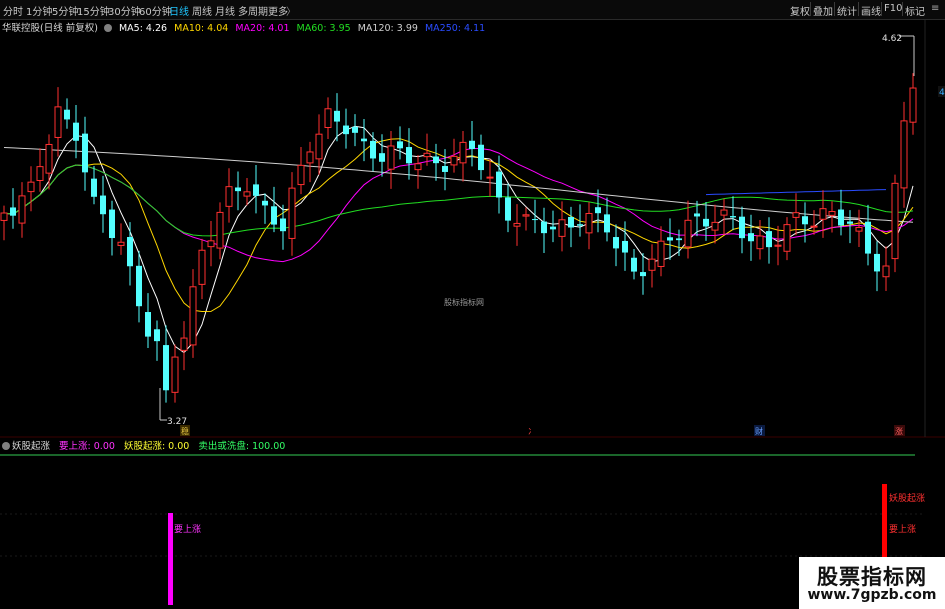 This screenshot has width=945, height=609. Describe the element at coordinates (899, 431) in the screenshot. I see `event-mark-zhang: 涨` at that location.